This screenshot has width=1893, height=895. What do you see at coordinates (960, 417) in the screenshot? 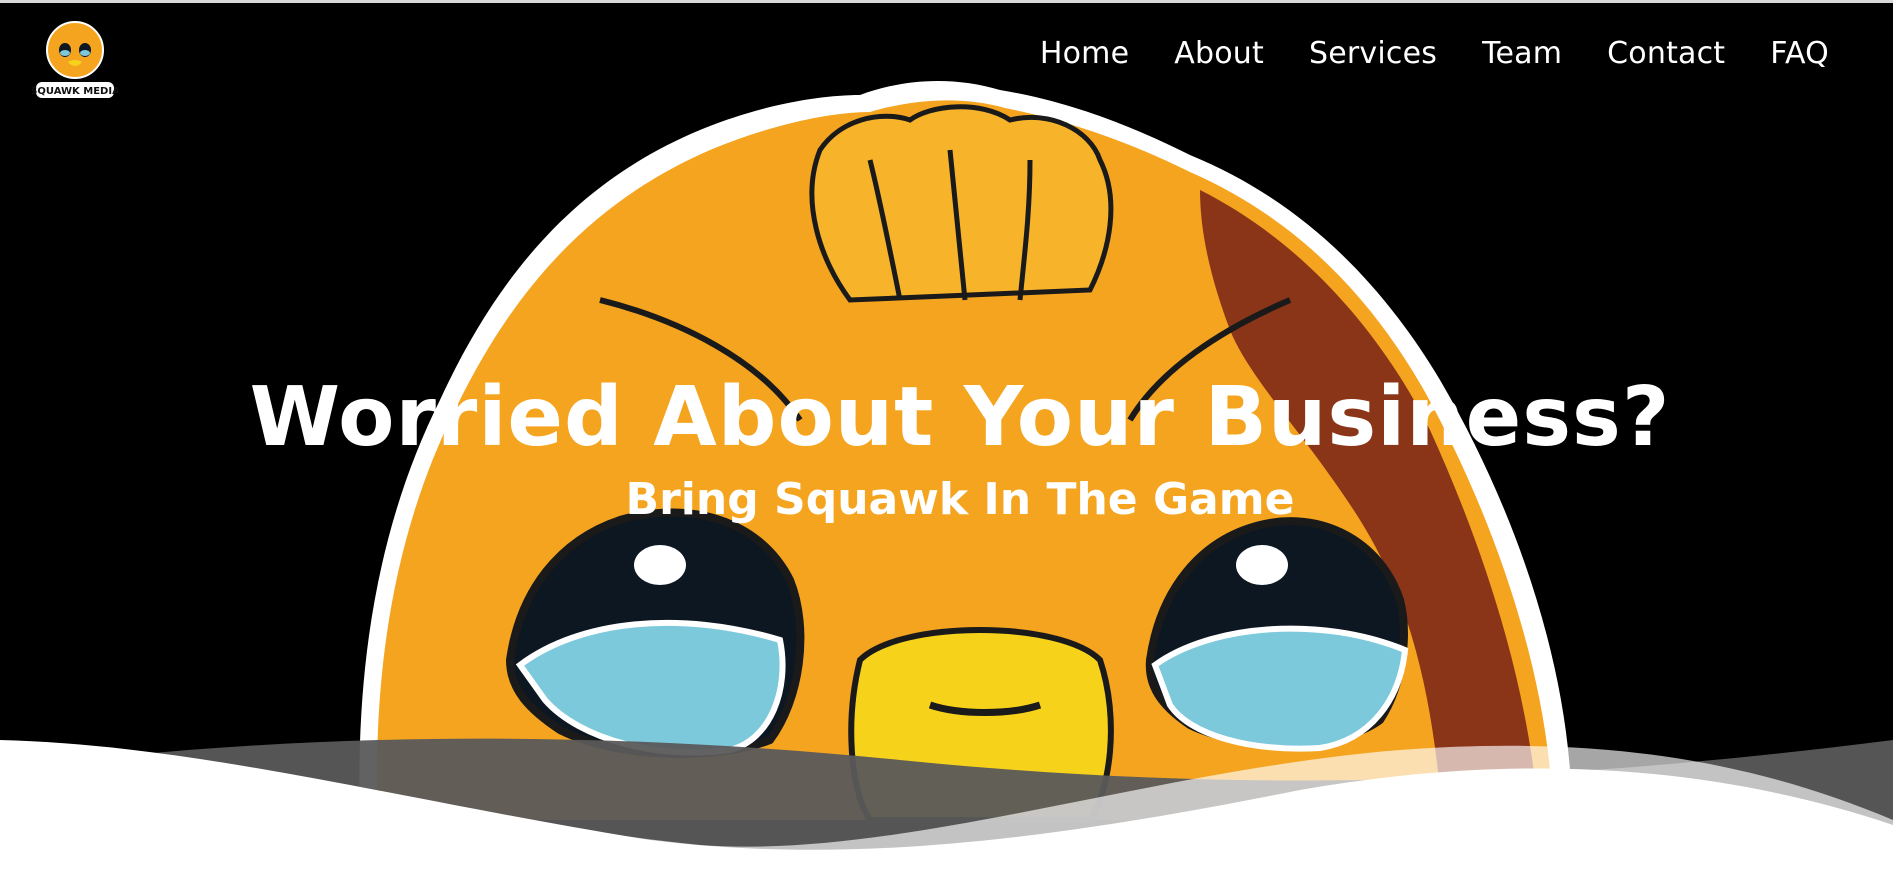
I see `hero-headline: Worried About Your Business?` at bounding box center [960, 417].